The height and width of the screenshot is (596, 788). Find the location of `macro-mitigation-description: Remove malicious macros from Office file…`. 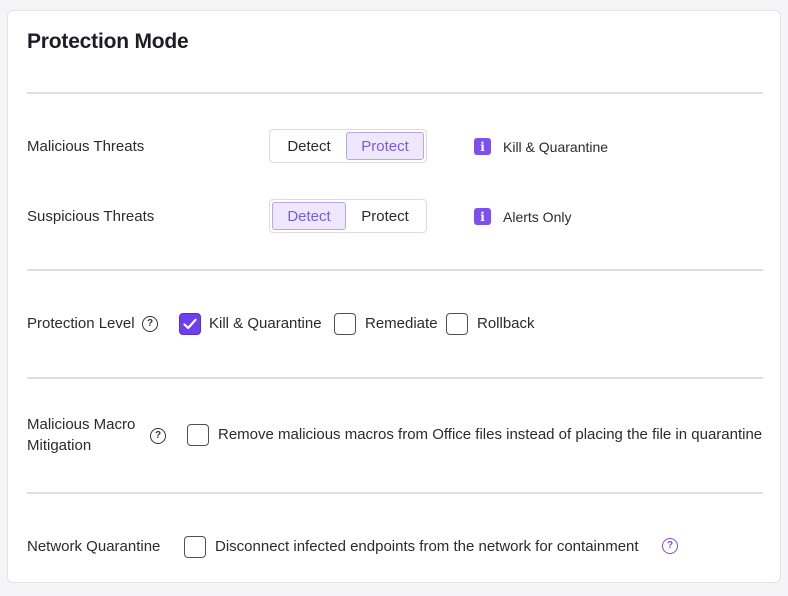

macro-mitigation-description: Remove malicious macros from Office file… is located at coordinates (490, 434).